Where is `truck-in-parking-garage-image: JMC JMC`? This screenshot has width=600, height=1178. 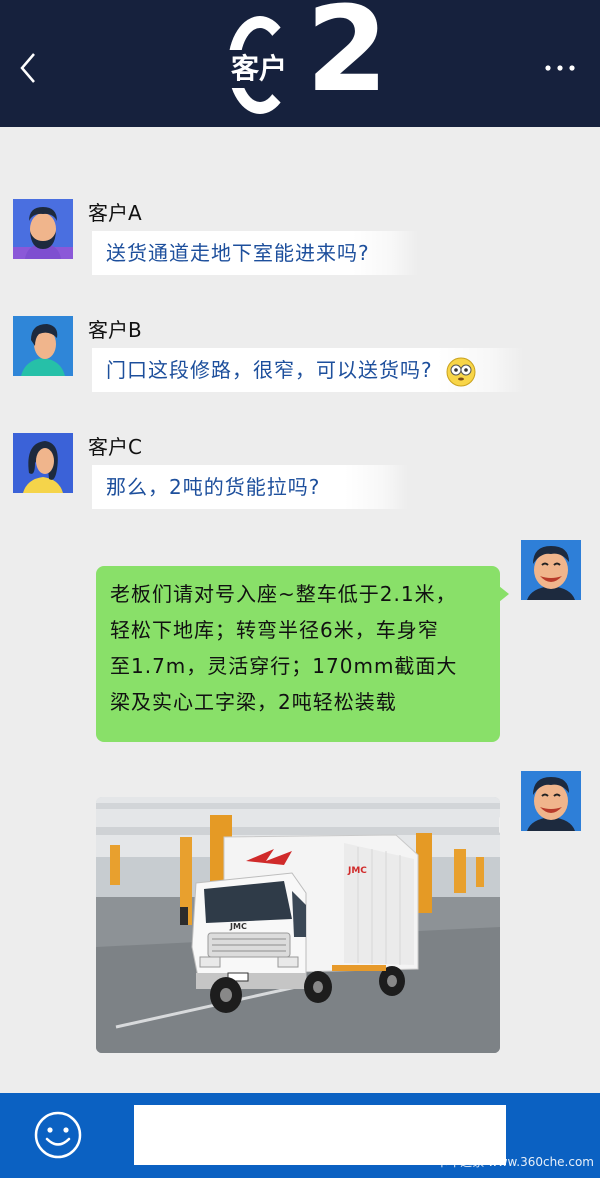 truck-in-parking-garage-image: JMC JMC is located at coordinates (298, 925).